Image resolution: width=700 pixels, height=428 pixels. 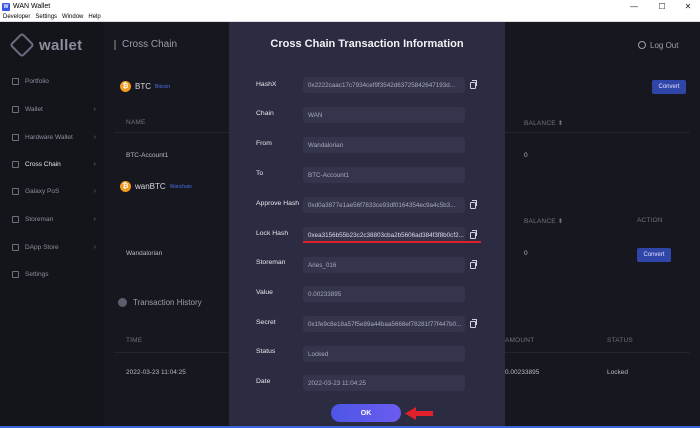 What do you see at coordinates (662, 6) in the screenshot?
I see `maximize-button: ☐` at bounding box center [662, 6].